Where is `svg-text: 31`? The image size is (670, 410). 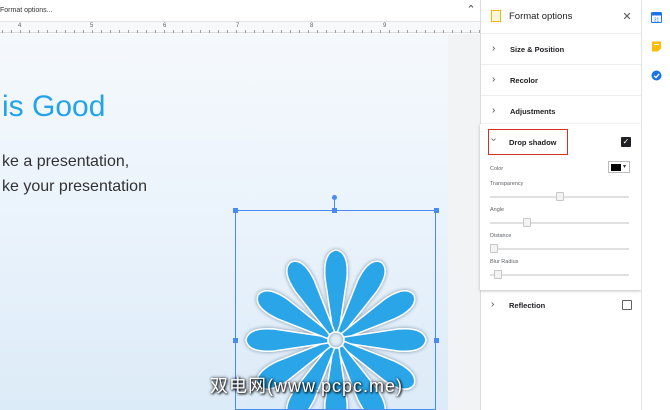 svg-text: 31 is located at coordinates (657, 21).